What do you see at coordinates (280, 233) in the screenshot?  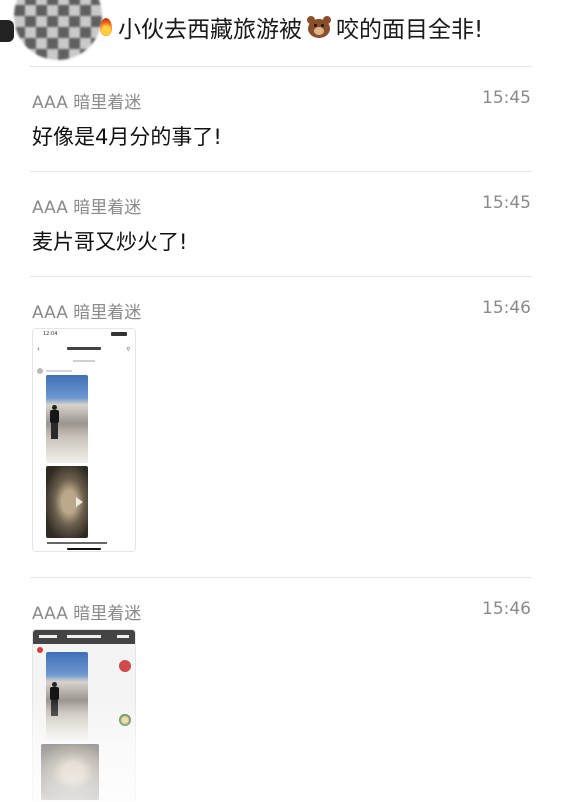 I see `message-item: AAA 暗里着迷 15:45 麦片哥又炒火了!` at bounding box center [280, 233].